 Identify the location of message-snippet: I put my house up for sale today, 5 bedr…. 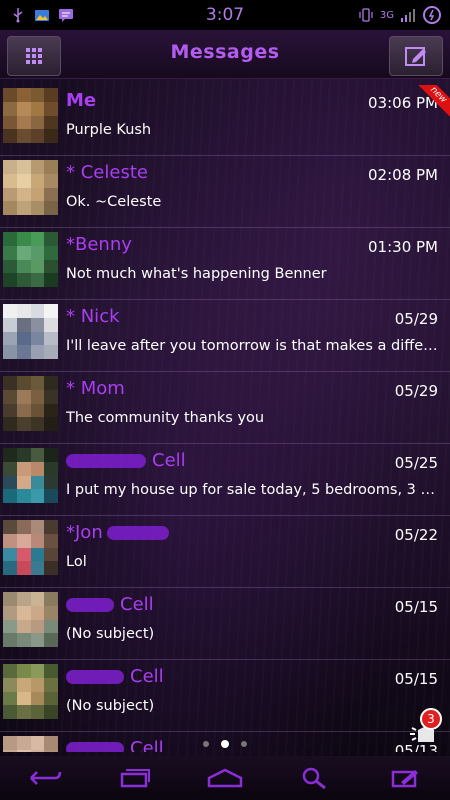
(252, 490).